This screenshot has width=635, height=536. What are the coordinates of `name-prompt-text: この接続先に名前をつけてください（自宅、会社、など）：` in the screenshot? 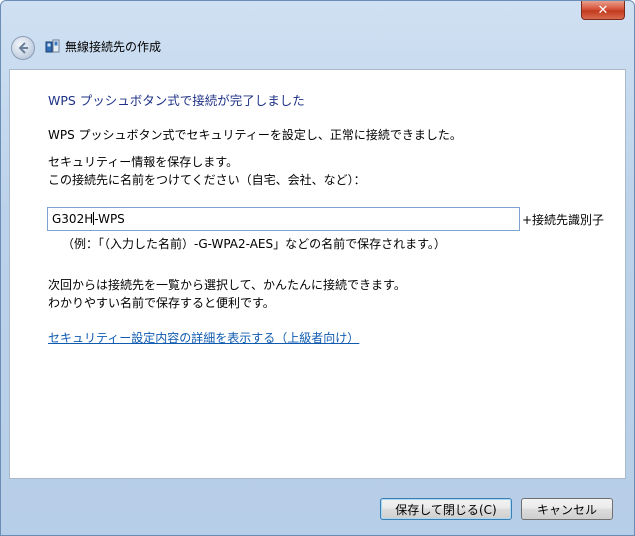 It's located at (207, 180).